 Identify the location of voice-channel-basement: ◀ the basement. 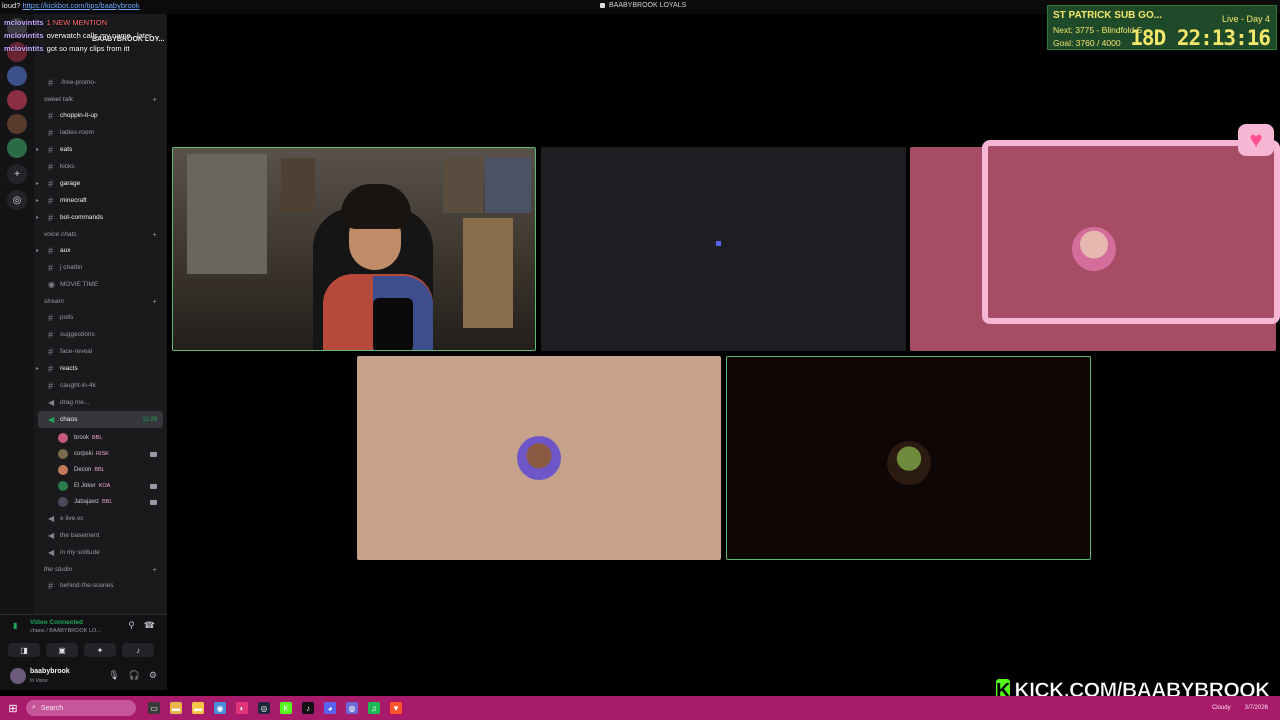
(100, 535).